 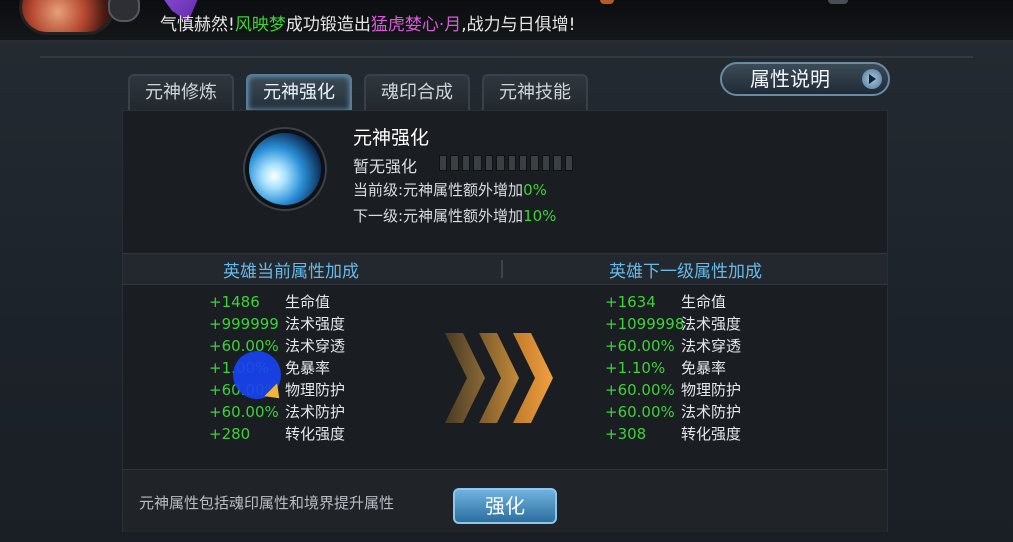 I want to click on avatar-frame-icon, so click(x=124, y=11).